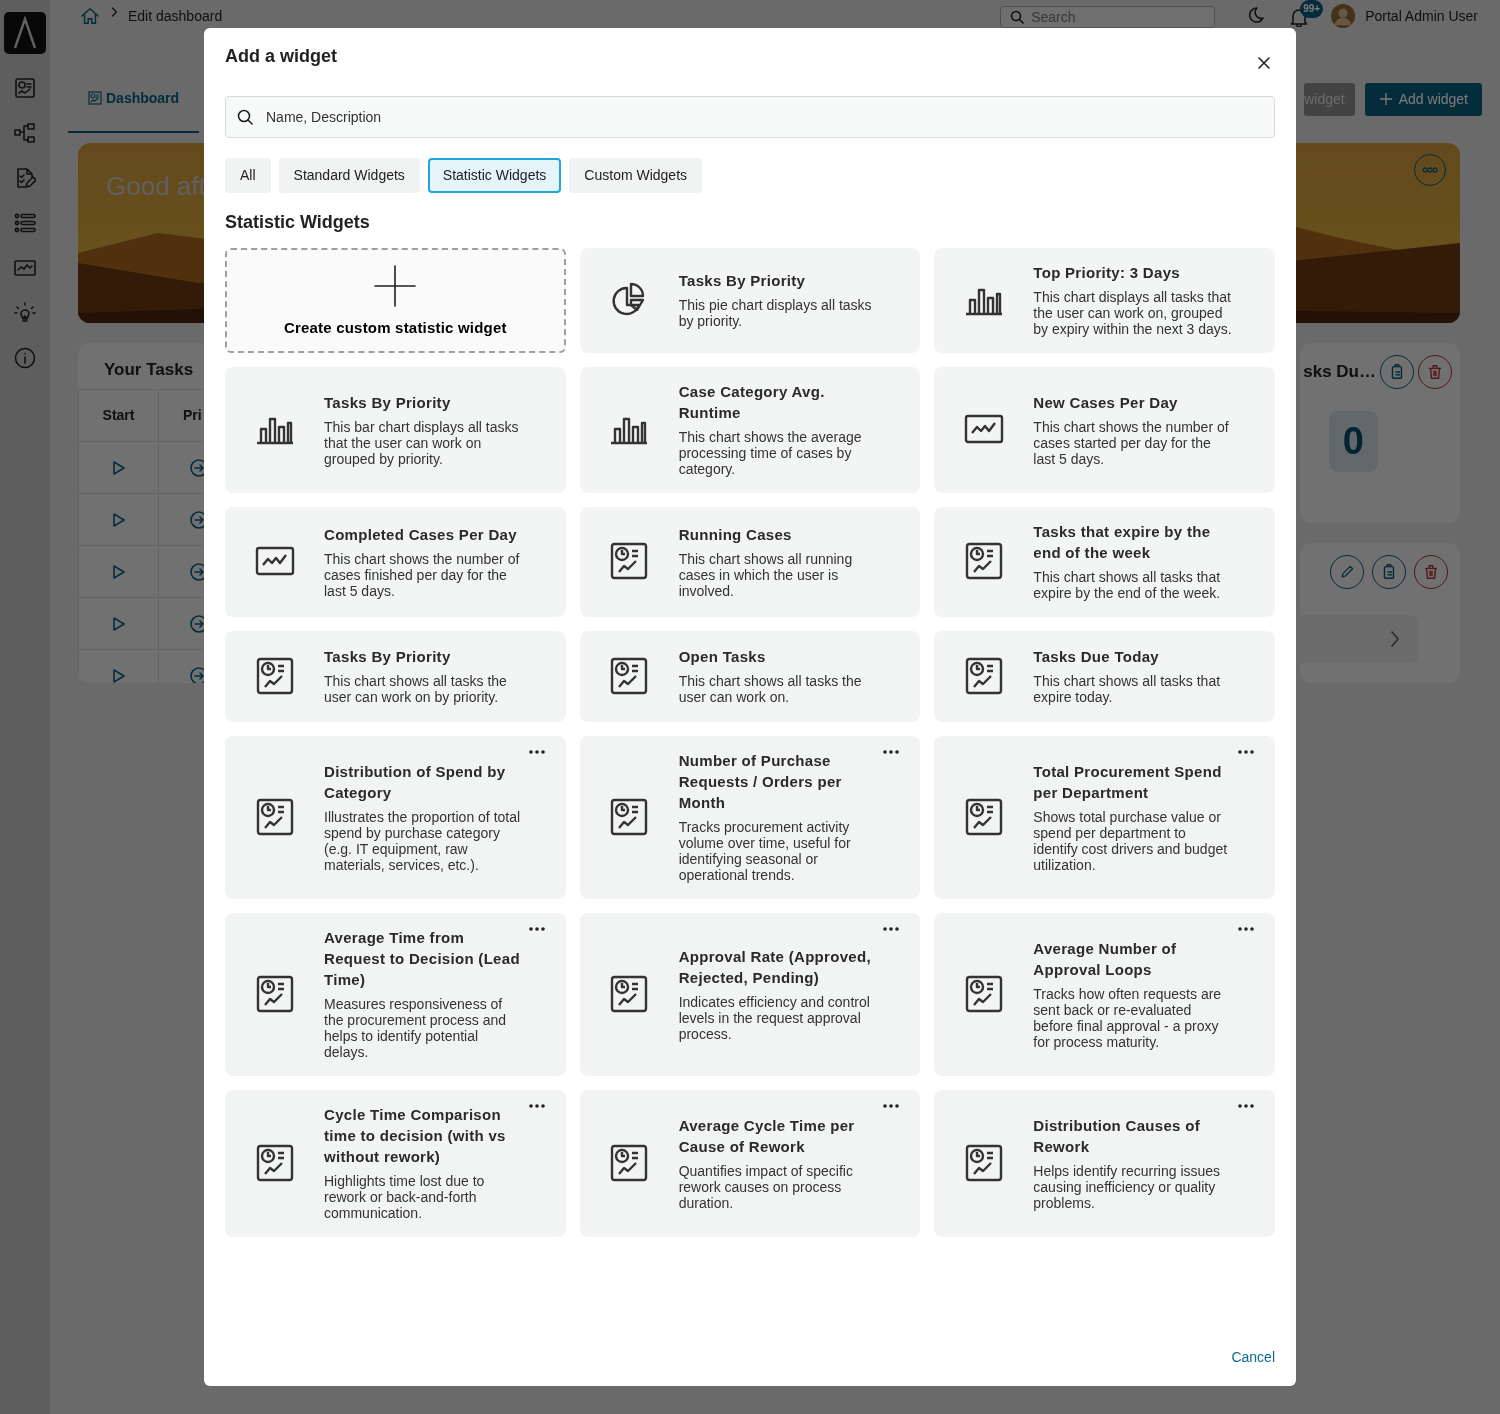 Image resolution: width=1500 pixels, height=1414 pixels. What do you see at coordinates (770, 689) in the screenshot?
I see `widget-description: This chart shows all tasks the user can work on.` at bounding box center [770, 689].